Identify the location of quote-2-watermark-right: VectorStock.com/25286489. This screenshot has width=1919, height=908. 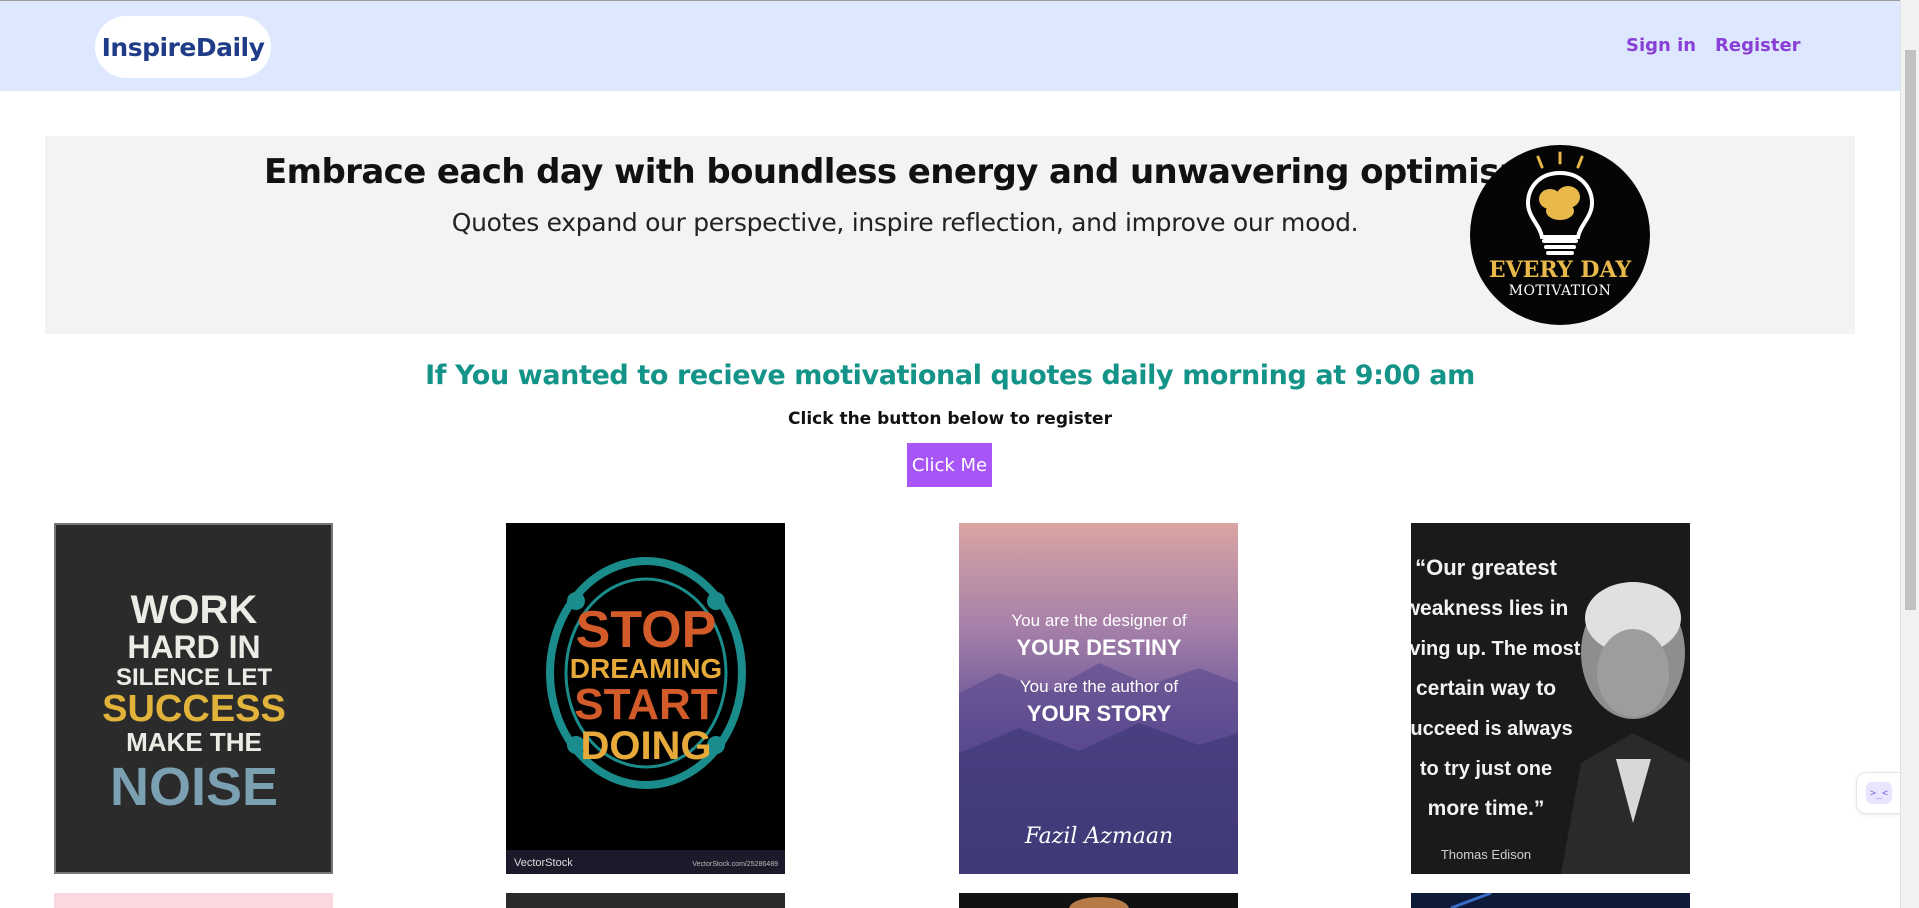
(735, 864).